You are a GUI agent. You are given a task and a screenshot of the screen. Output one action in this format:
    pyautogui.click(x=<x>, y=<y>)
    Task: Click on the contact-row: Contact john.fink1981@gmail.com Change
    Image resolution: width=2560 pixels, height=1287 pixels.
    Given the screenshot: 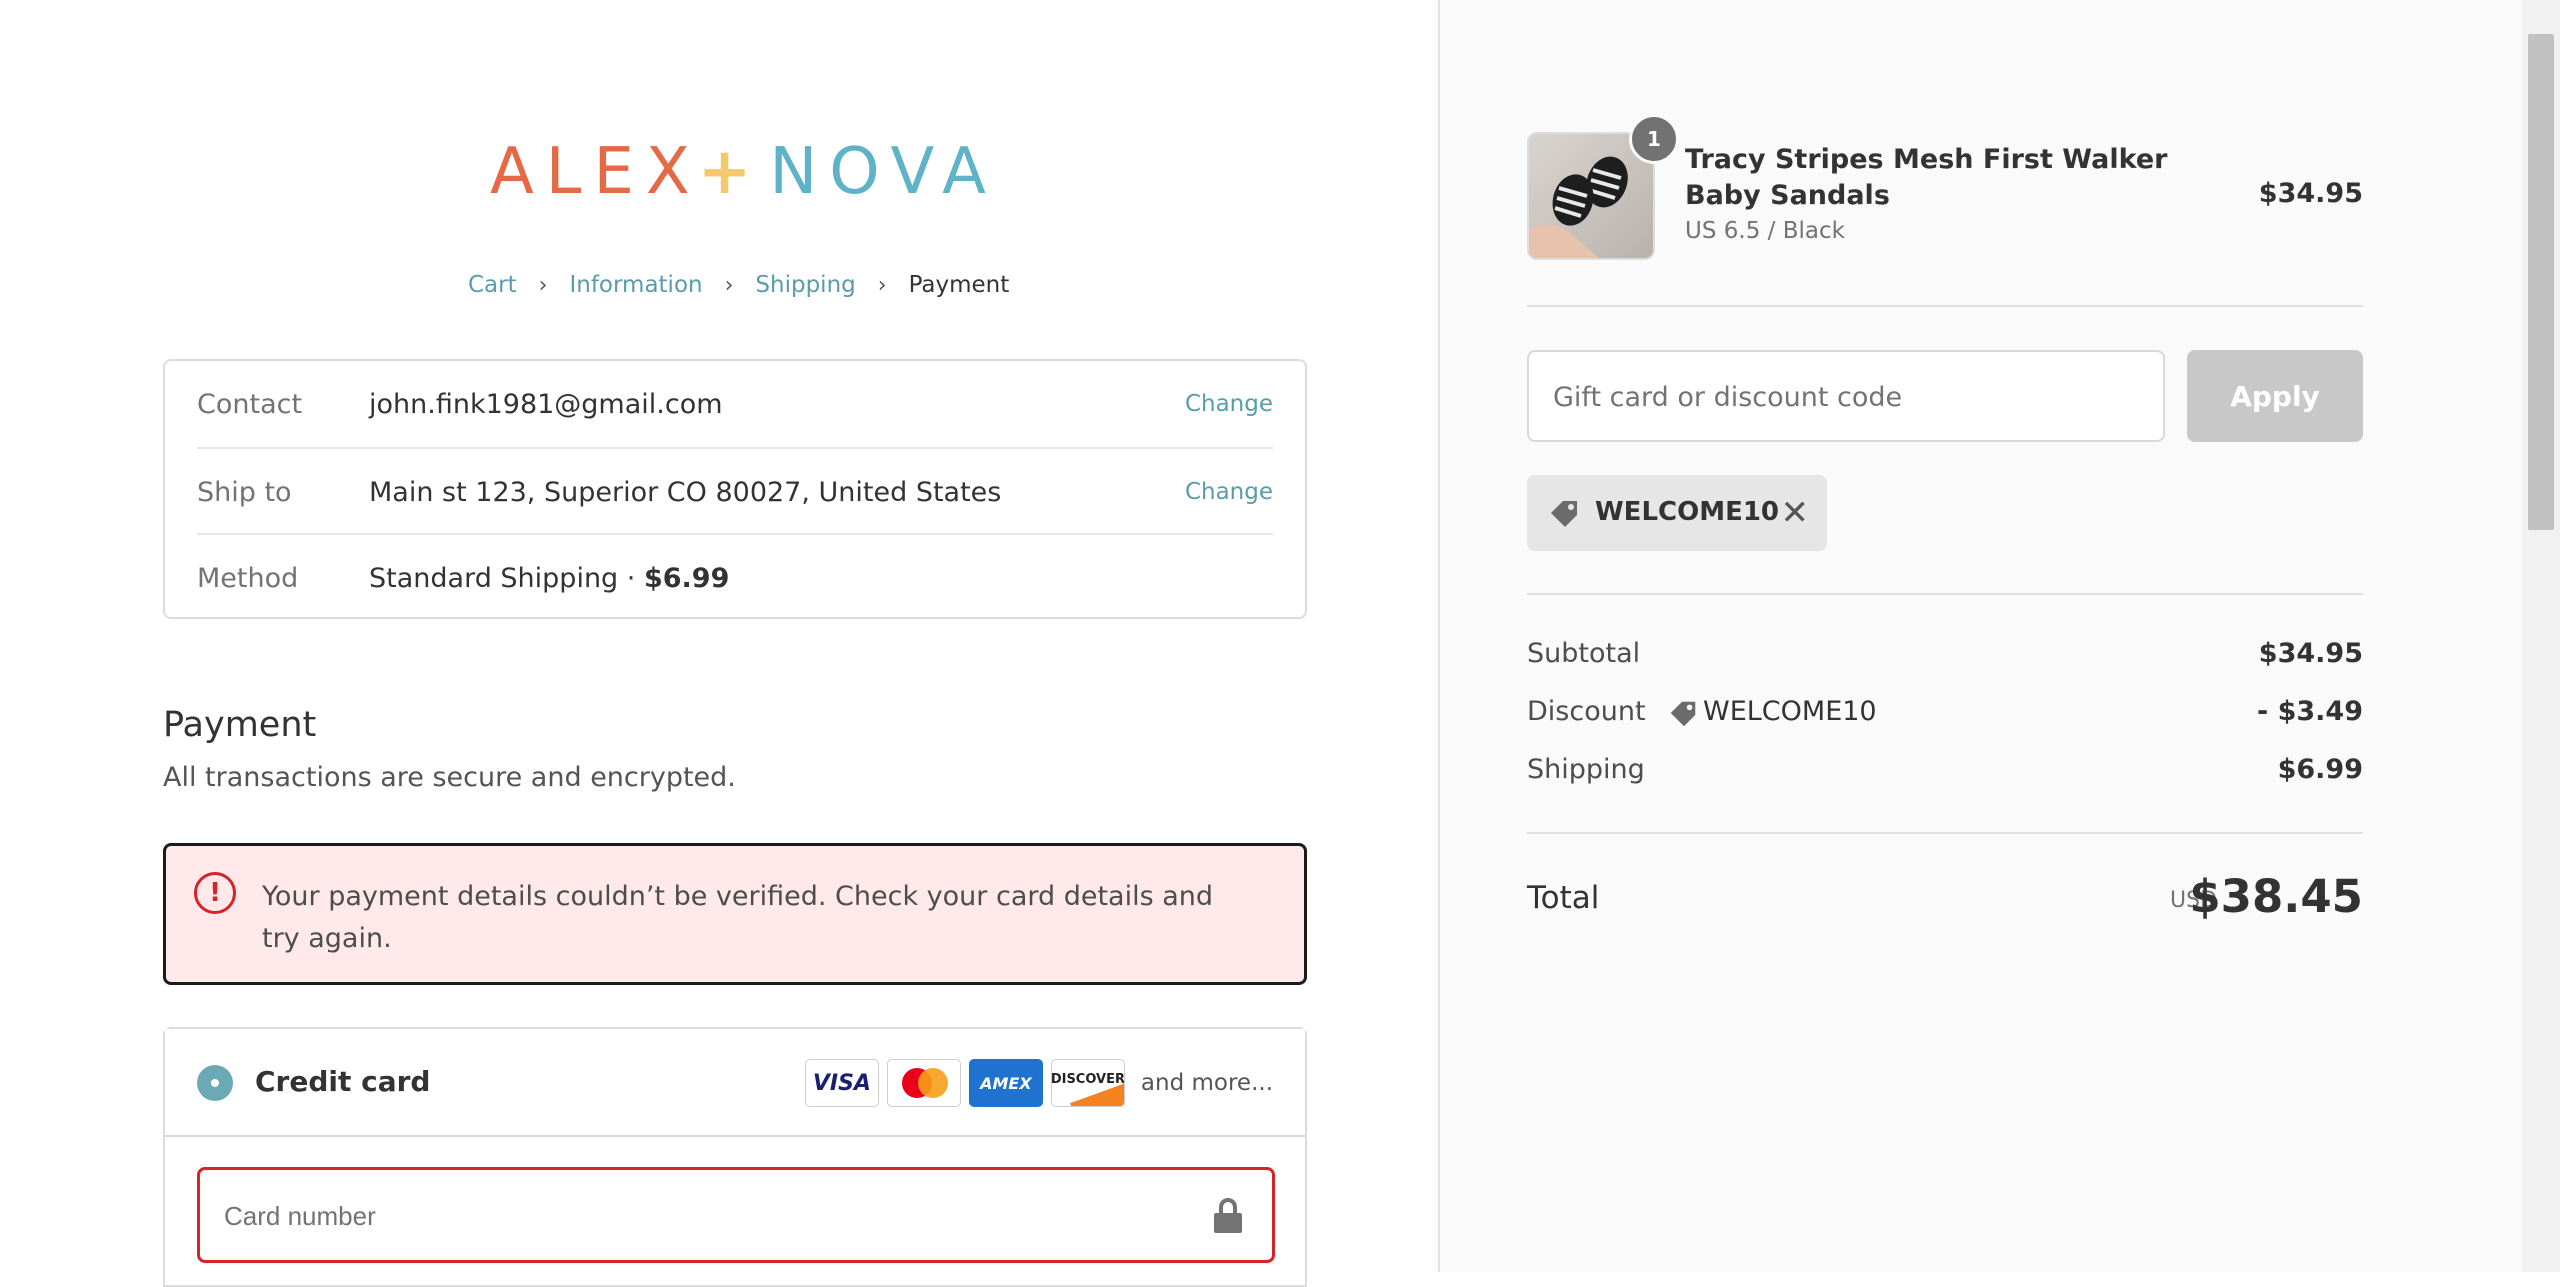 What is the action you would take?
    pyautogui.click(x=735, y=404)
    